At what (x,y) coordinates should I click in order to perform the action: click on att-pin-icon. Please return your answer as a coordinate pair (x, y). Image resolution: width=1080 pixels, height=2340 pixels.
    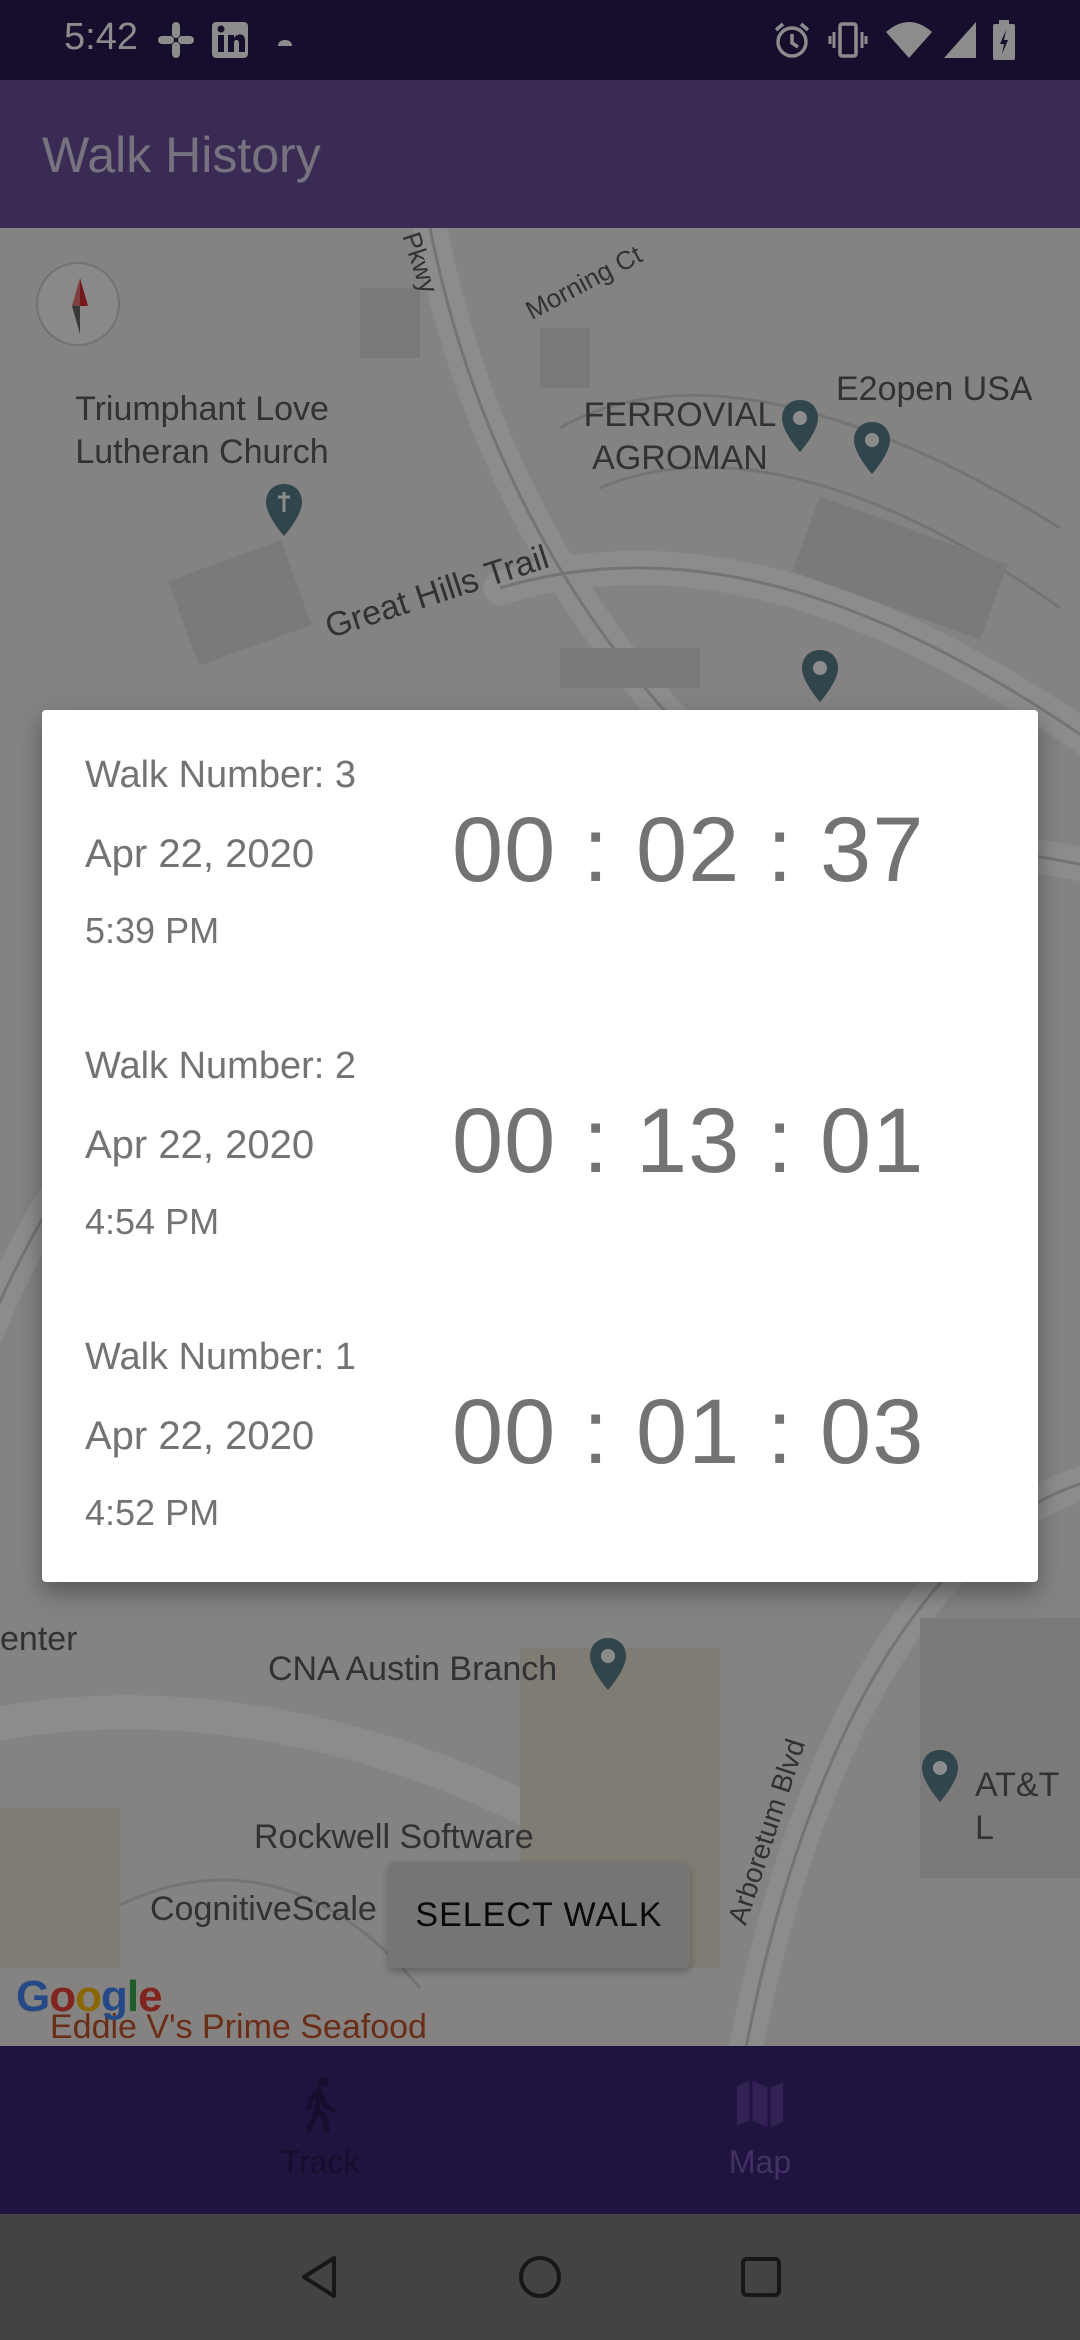
    Looking at the image, I should click on (940, 1776).